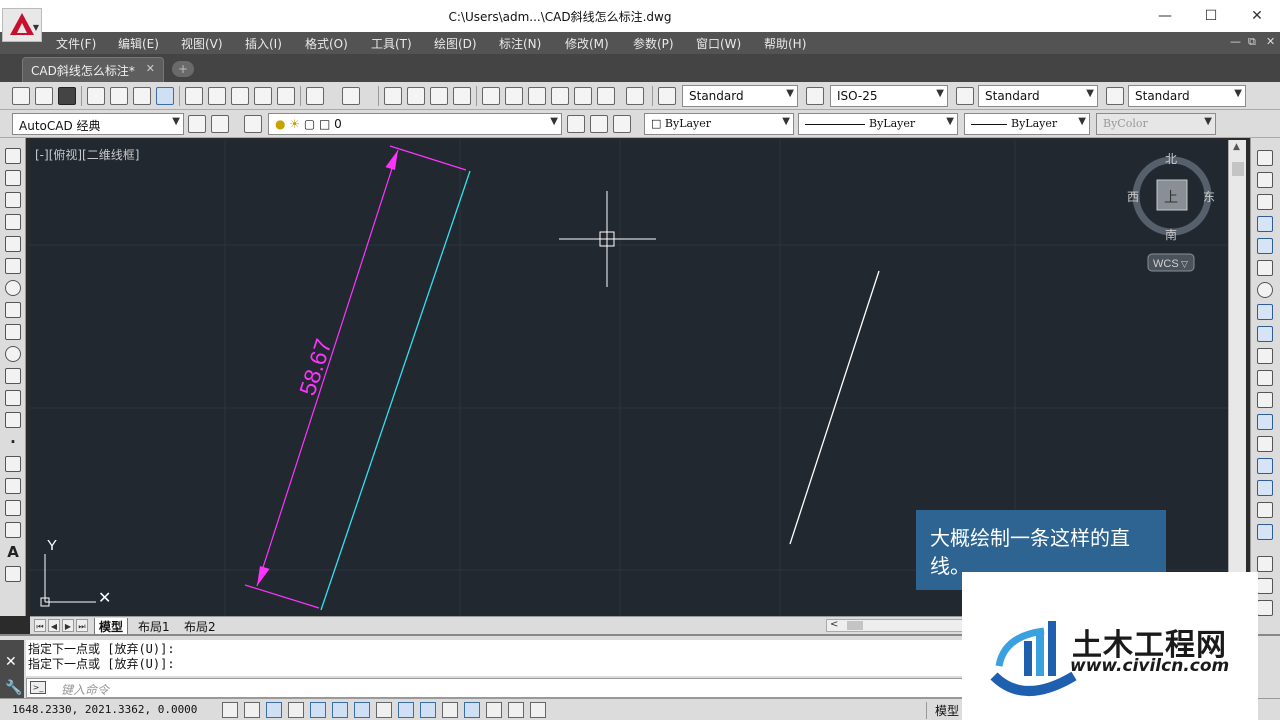 The width and height of the screenshot is (1280, 720). What do you see at coordinates (1265, 422) in the screenshot?
I see `break-icon` at bounding box center [1265, 422].